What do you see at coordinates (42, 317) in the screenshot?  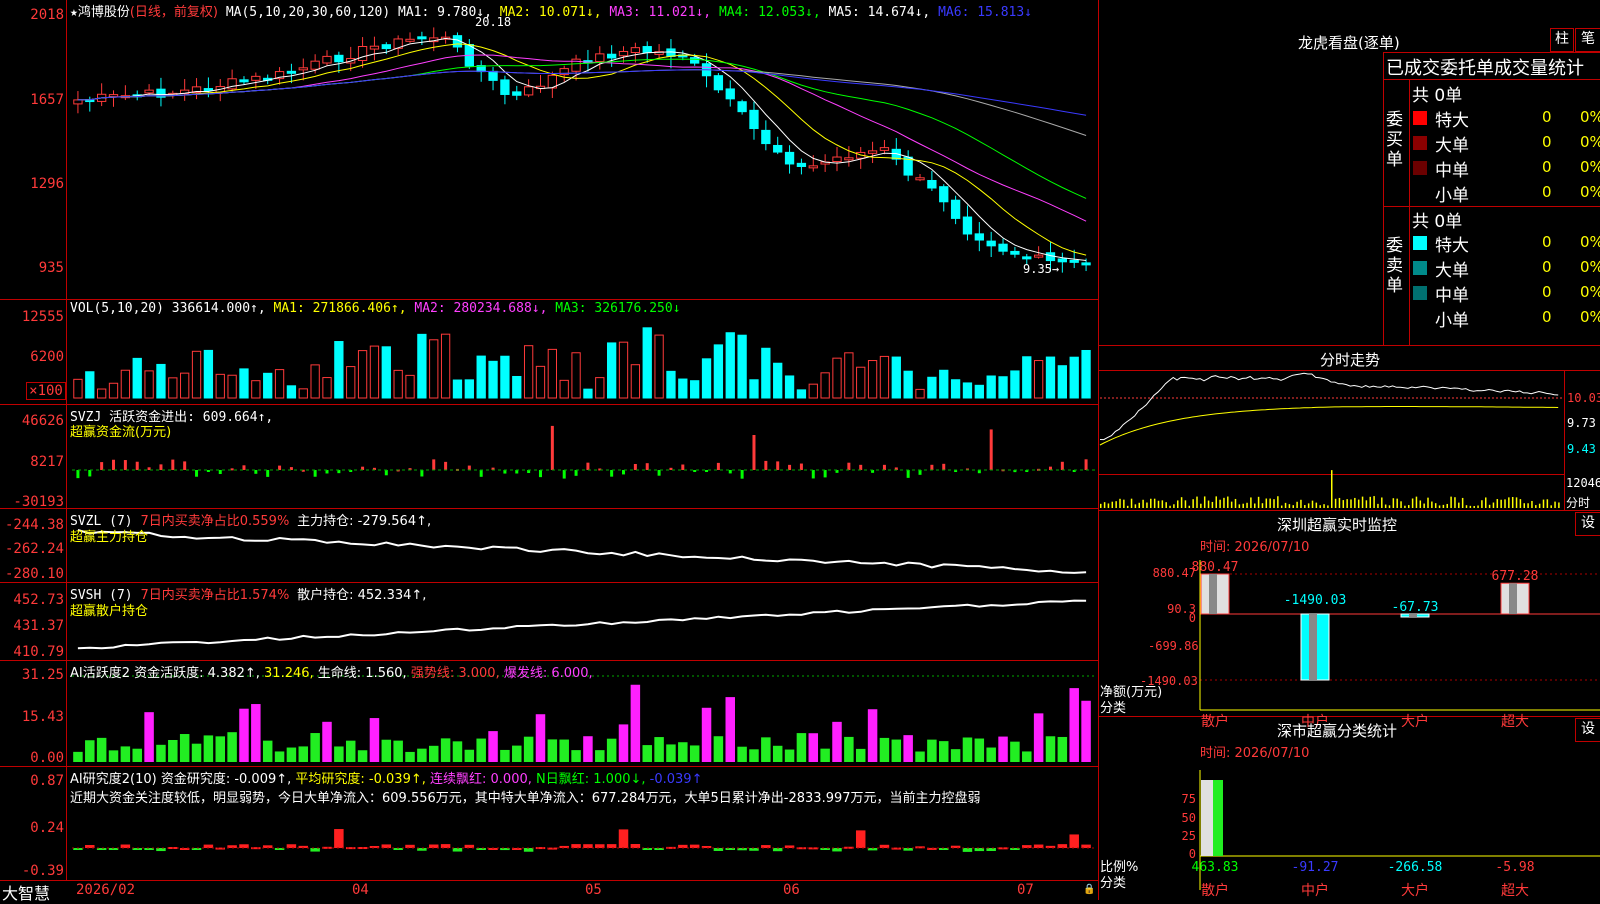 I see `vol-axis-1: 12555` at bounding box center [42, 317].